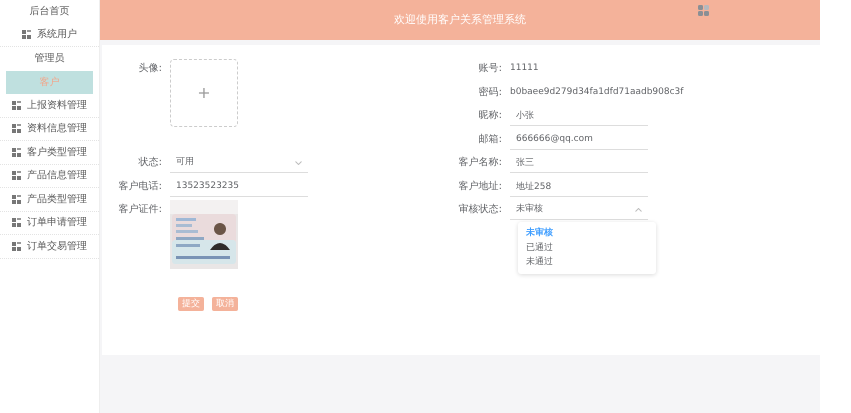  Describe the element at coordinates (587, 247) in the screenshot. I see `dropdown-option: 已通过` at that location.